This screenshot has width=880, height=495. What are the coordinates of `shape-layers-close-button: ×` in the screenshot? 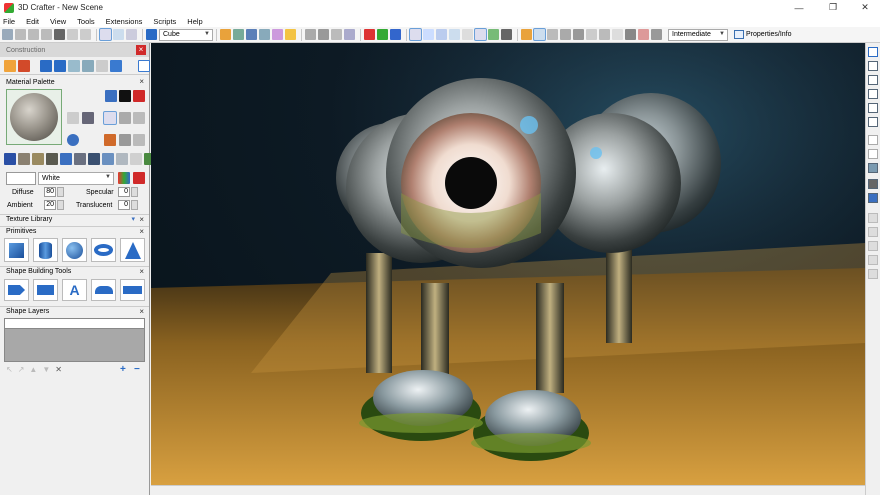 It's located at (141, 311).